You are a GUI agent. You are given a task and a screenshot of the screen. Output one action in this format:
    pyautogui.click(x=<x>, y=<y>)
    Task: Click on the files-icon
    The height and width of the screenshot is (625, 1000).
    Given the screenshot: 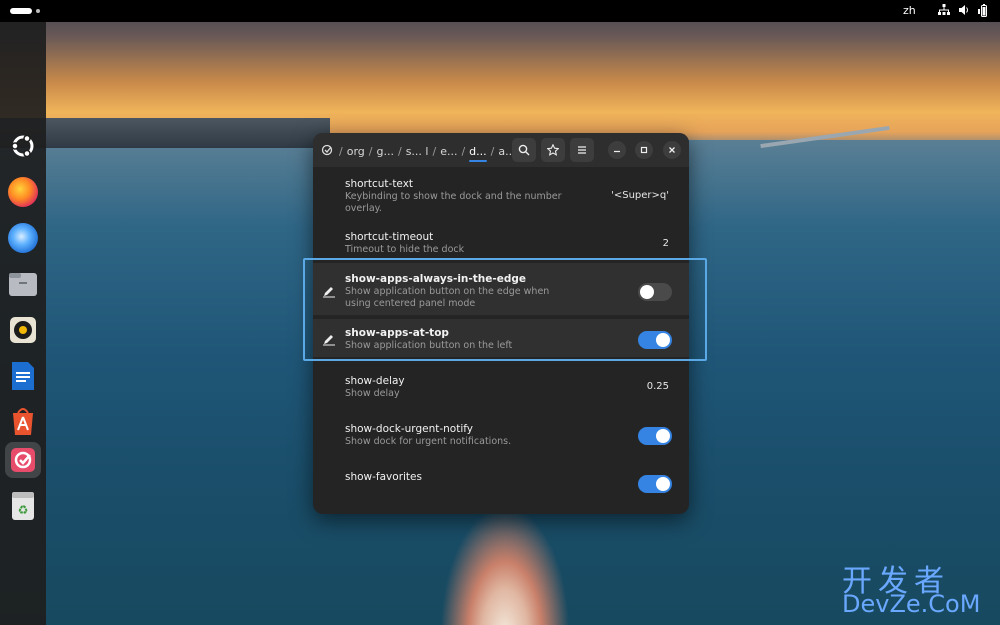 What is the action you would take?
    pyautogui.click(x=23, y=284)
    